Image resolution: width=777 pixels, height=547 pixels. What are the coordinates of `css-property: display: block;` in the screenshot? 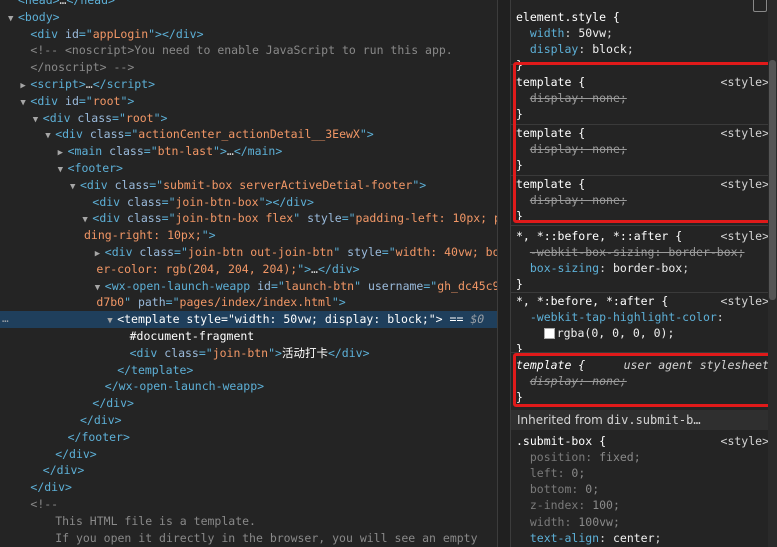 It's located at (644, 49).